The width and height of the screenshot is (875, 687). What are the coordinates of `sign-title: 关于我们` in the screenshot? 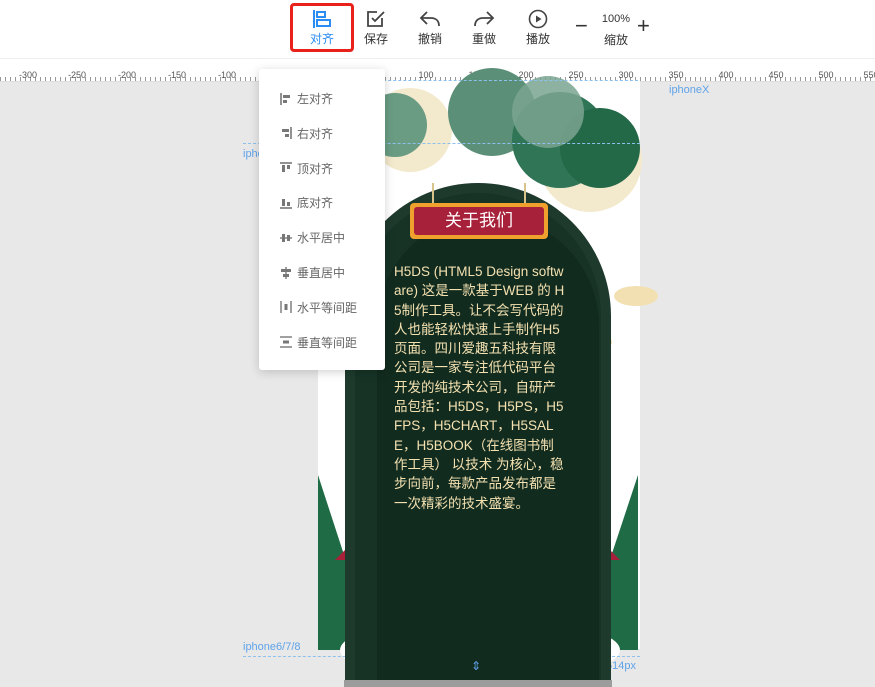 It's located at (479, 221).